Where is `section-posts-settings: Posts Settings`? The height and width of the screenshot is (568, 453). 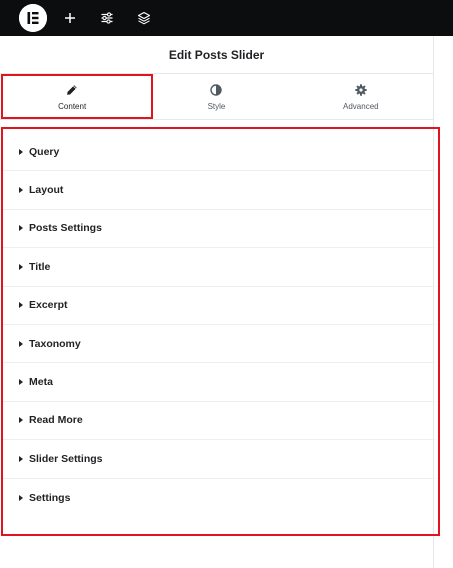
section-posts-settings: Posts Settings is located at coordinates (219, 229).